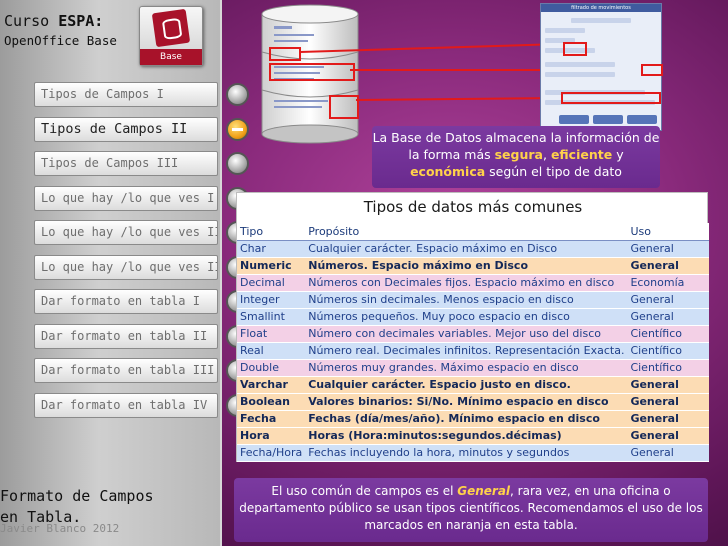 The width and height of the screenshot is (728, 546). I want to click on cell-proposito: Números. Espacio máximo en Disco, so click(466, 266).